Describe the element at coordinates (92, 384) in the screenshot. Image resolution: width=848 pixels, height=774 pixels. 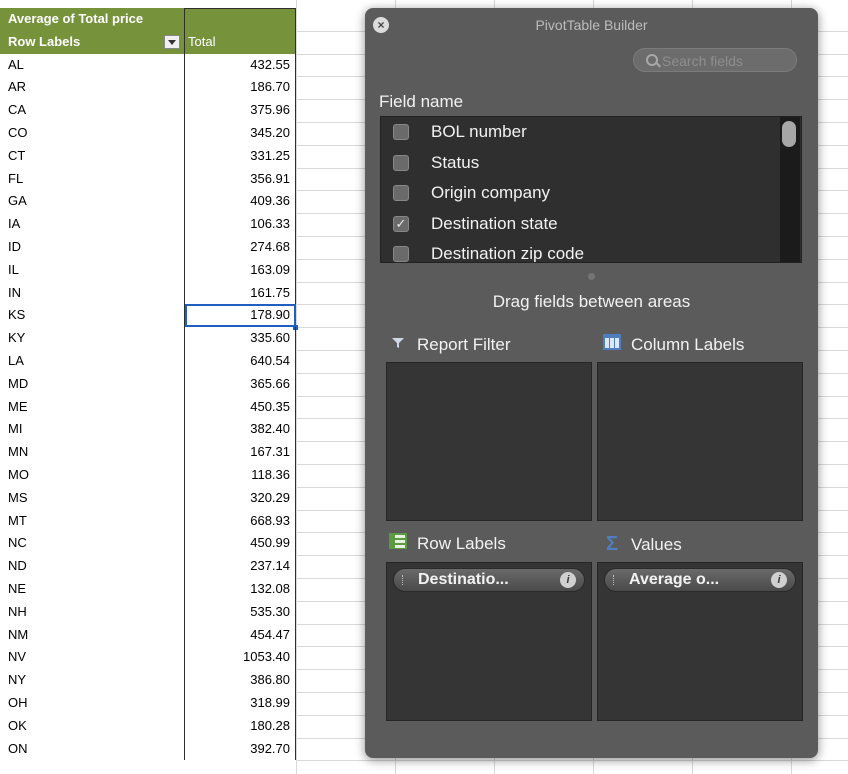
I see `row-label-cell: MD` at that location.